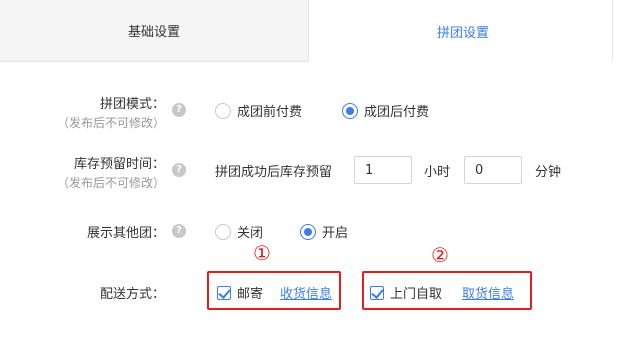 Image resolution: width=617 pixels, height=350 pixels. I want to click on checkbox-pickup-label: 上门自取, so click(416, 294).